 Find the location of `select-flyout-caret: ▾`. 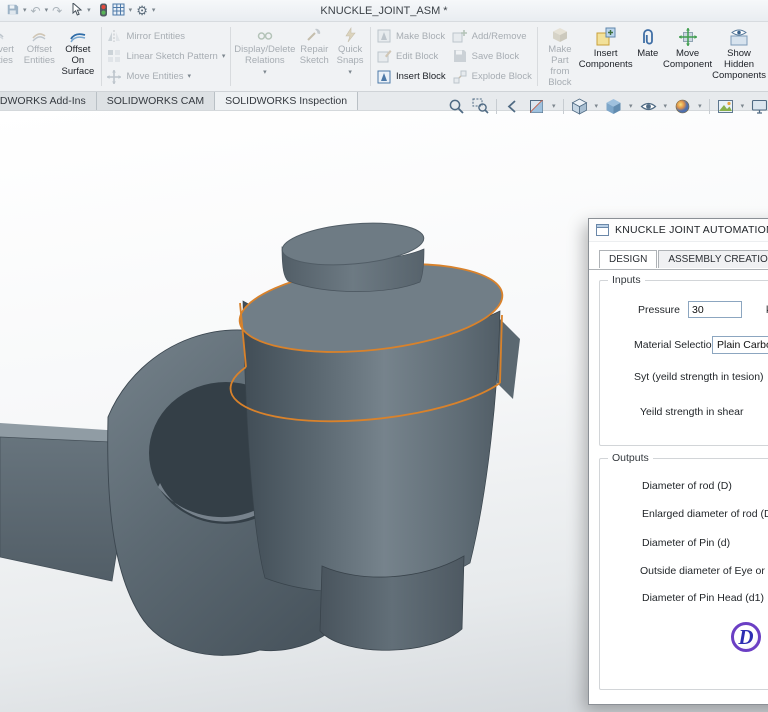

select-flyout-caret: ▾ is located at coordinates (89, 10).